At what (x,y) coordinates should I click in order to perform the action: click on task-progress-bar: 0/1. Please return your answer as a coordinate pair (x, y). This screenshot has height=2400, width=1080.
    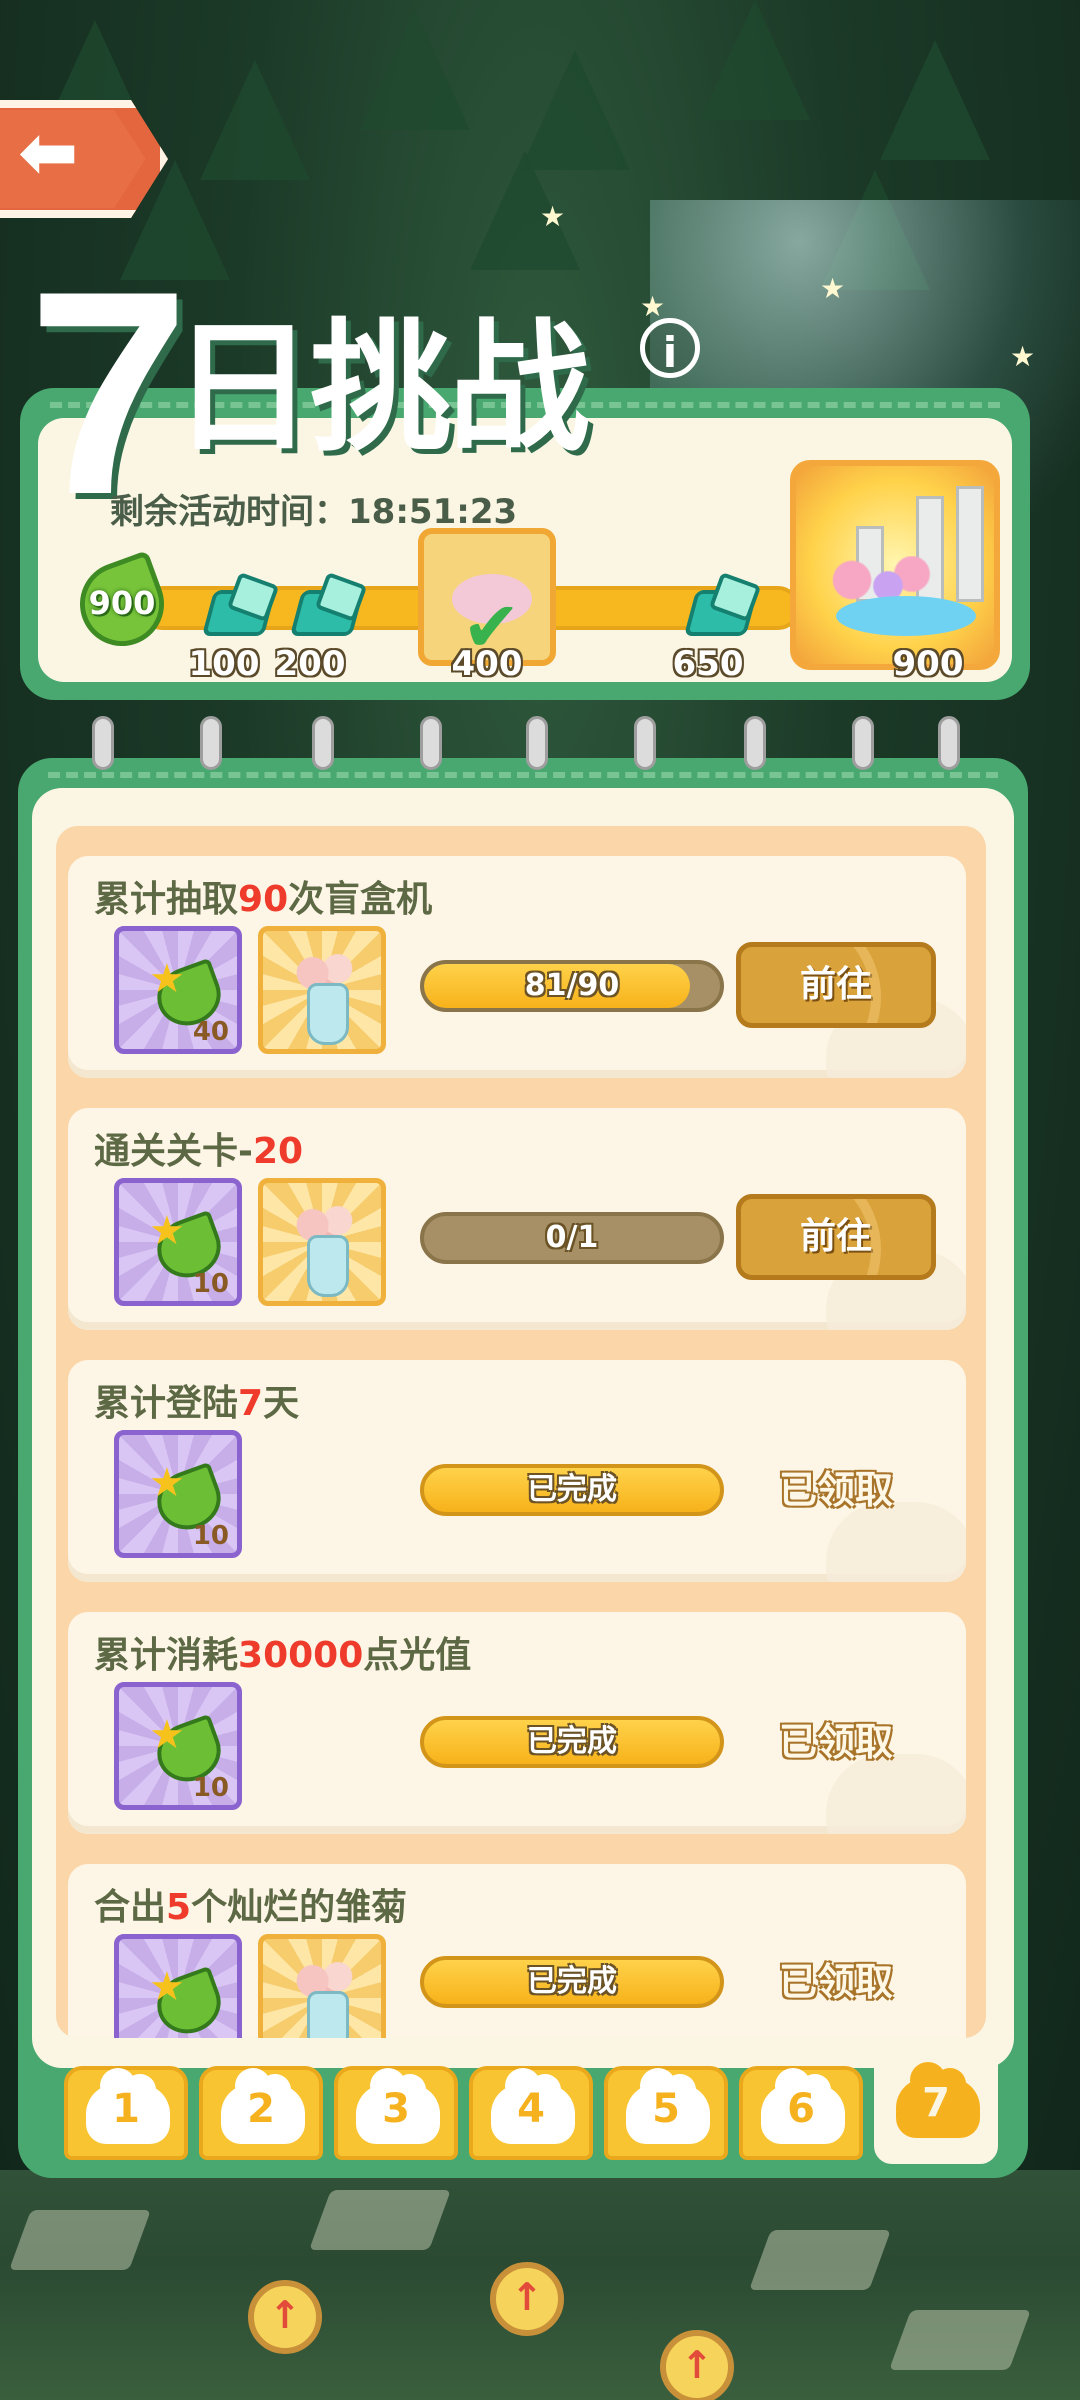
    Looking at the image, I should click on (572, 1238).